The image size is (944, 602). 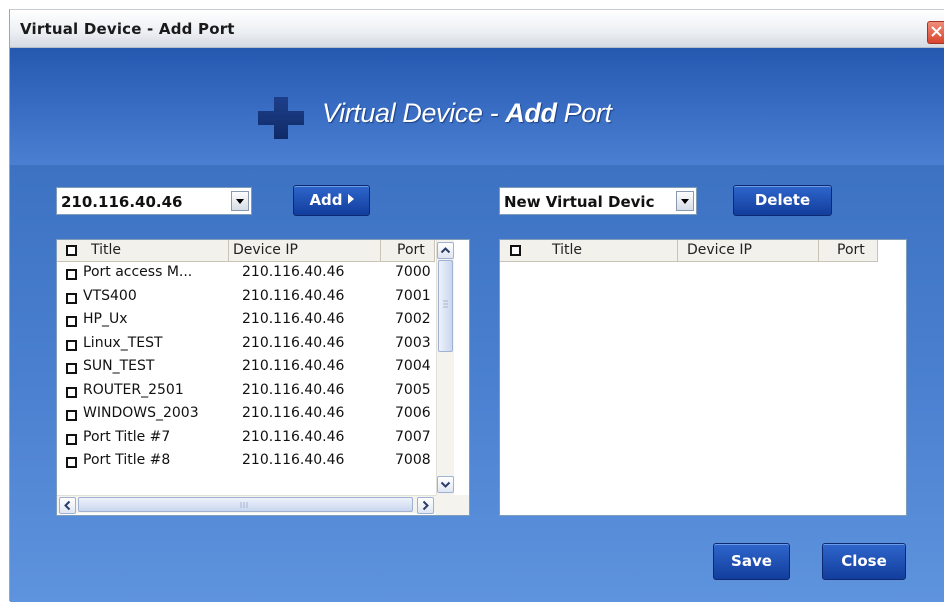 I want to click on chevron-up-icon, so click(x=445, y=250).